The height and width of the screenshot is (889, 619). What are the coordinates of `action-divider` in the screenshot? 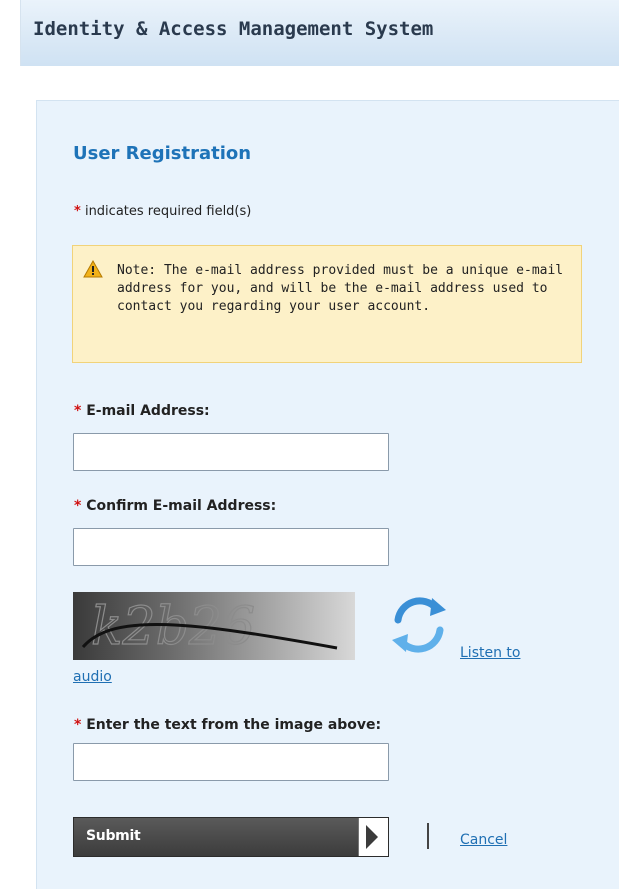 It's located at (428, 836).